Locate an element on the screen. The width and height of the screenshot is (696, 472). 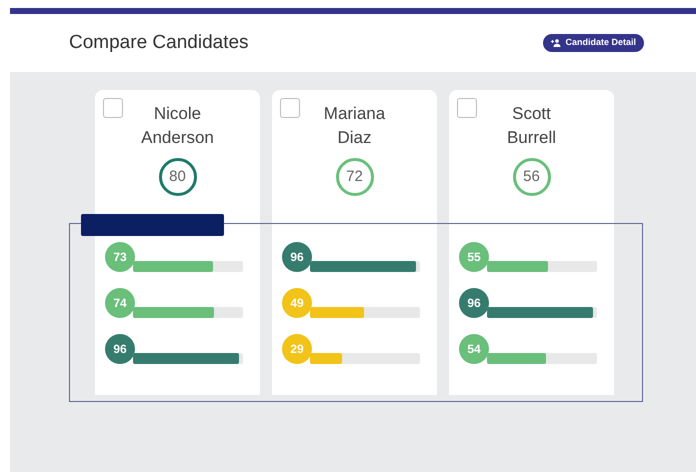
score-badge: 54 is located at coordinates (474, 349).